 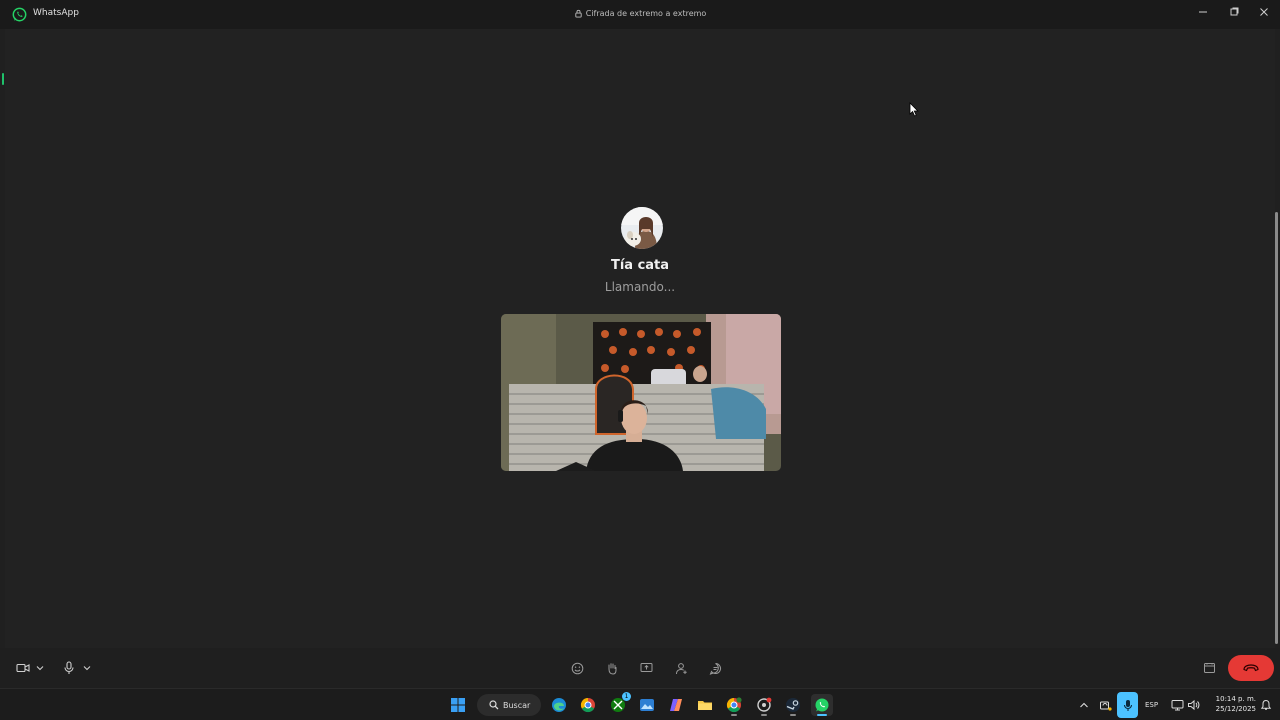 I want to click on microphone-options-dropdown, so click(x=87, y=668).